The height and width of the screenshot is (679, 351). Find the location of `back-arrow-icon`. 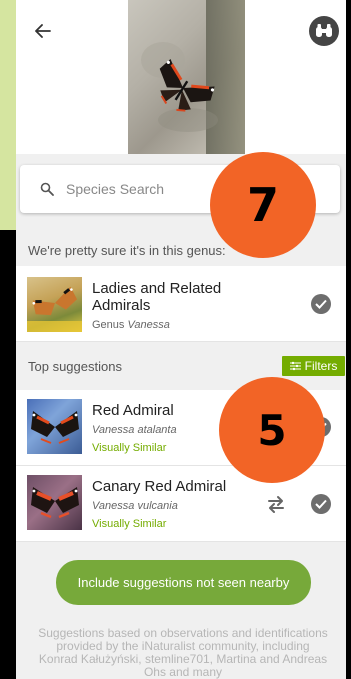

back-arrow-icon is located at coordinates (43, 31).